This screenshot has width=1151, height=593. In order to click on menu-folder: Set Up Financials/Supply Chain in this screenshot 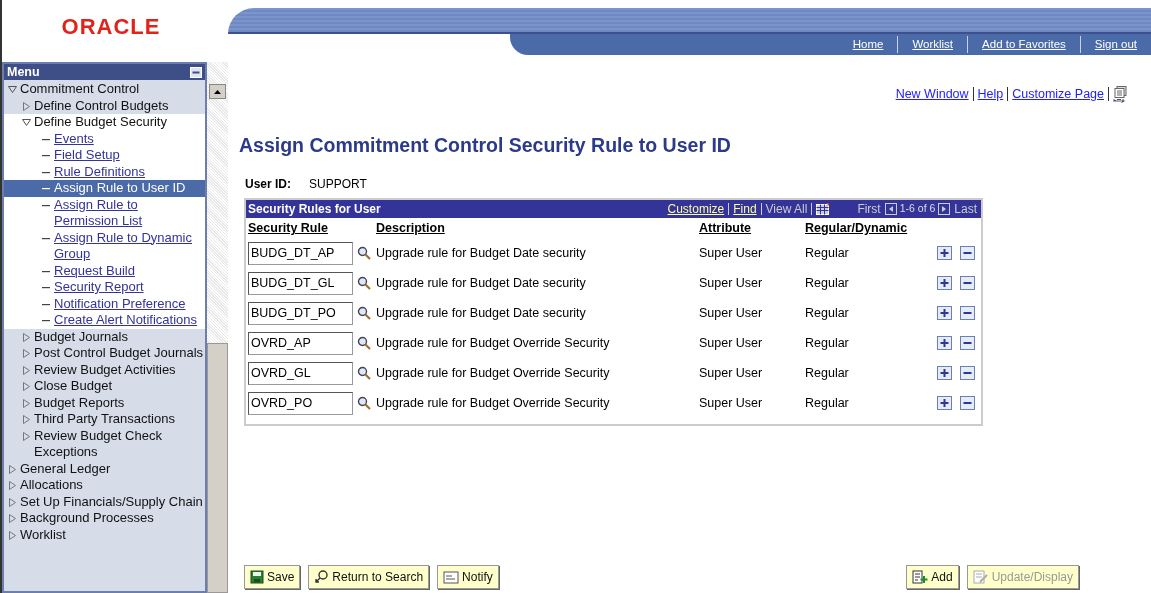, I will do `click(111, 501)`.